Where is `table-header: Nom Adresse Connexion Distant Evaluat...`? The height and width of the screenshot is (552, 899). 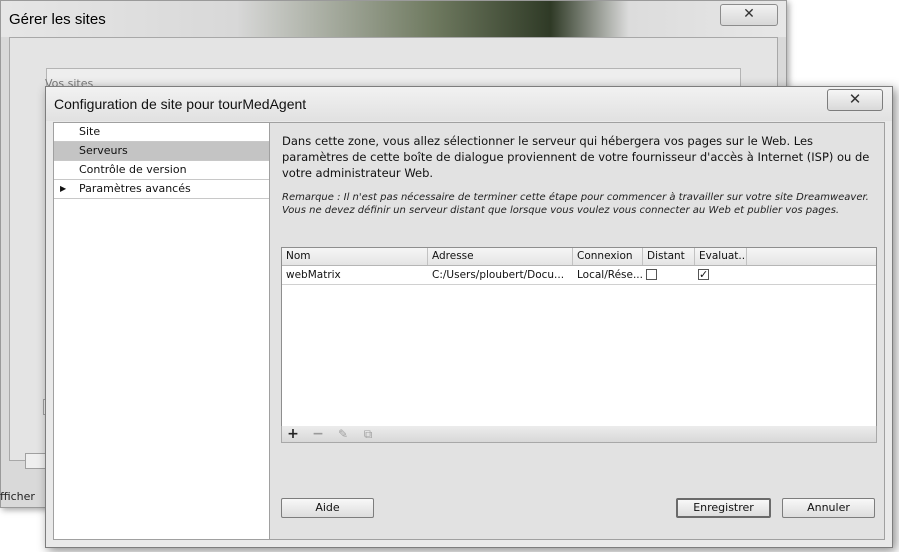 table-header: Nom Adresse Connexion Distant Evaluat... is located at coordinates (579, 257).